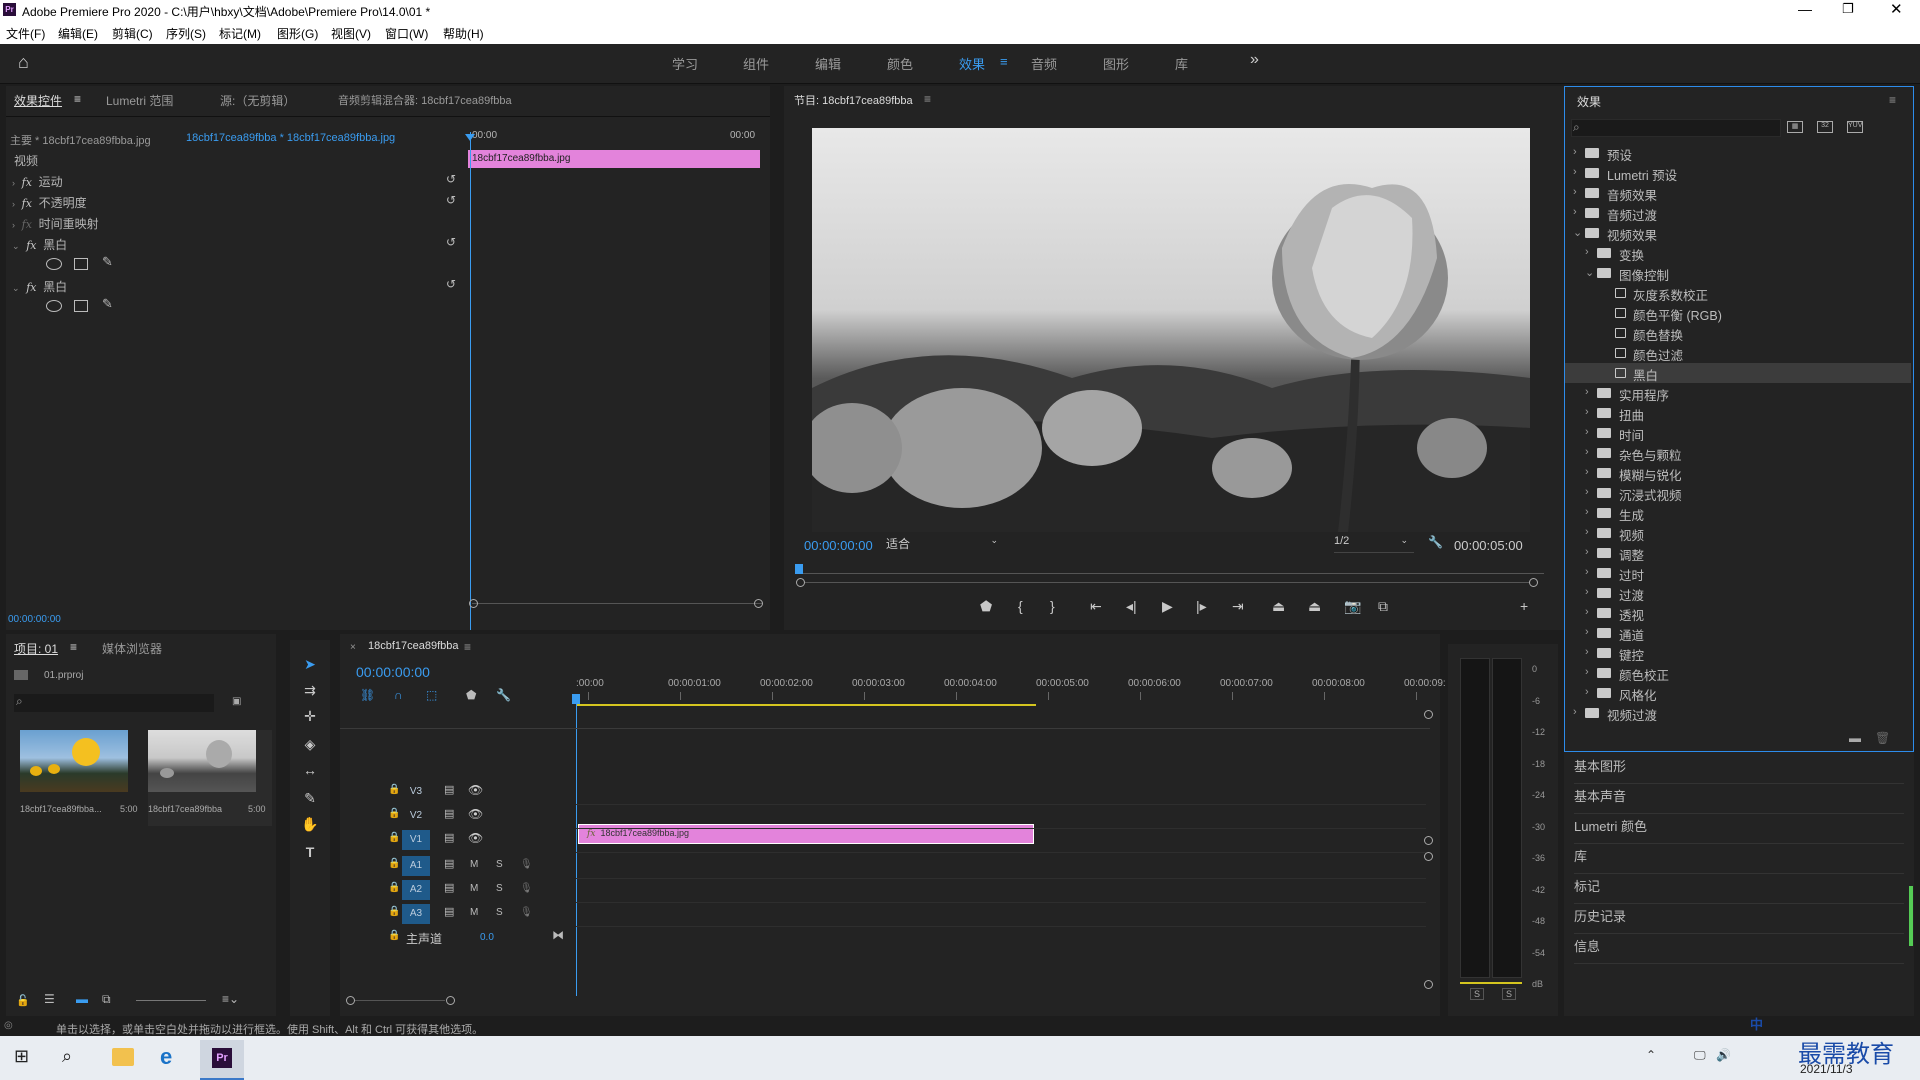  I want to click on workspace-color: 颜色, so click(900, 63).